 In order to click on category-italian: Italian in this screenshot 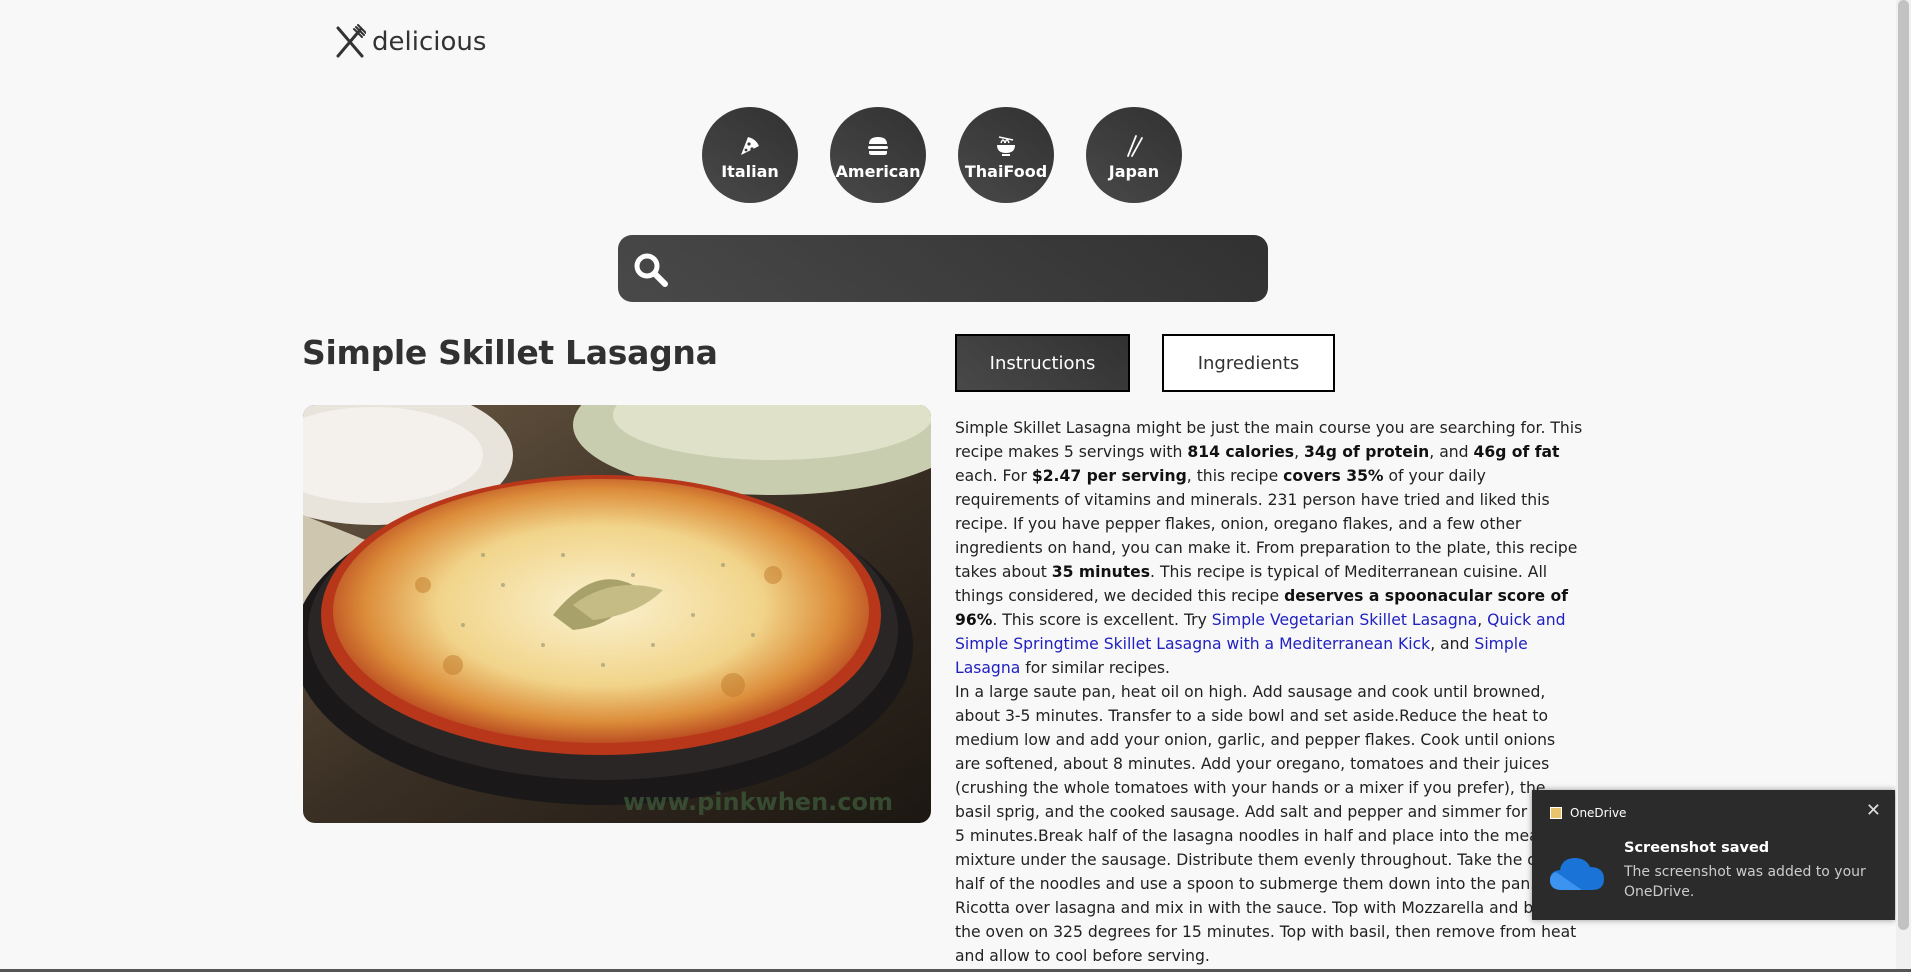, I will do `click(750, 155)`.